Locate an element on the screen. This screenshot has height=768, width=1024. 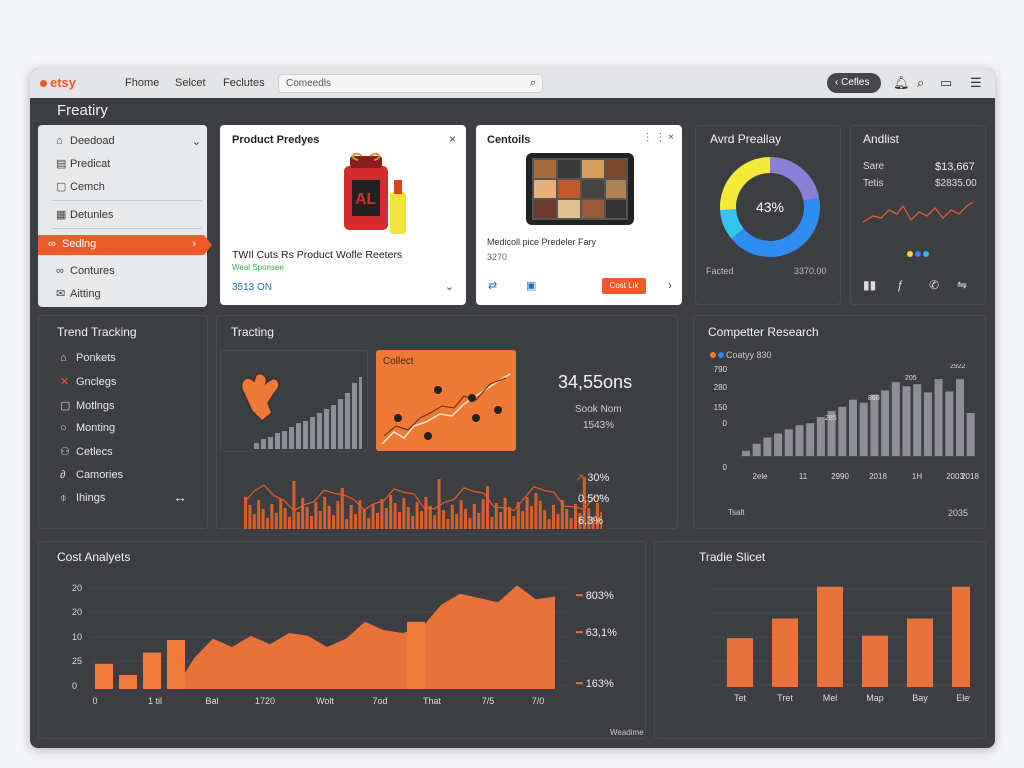
trend-item: ▢ Motlngs is located at coordinates (87, 405).